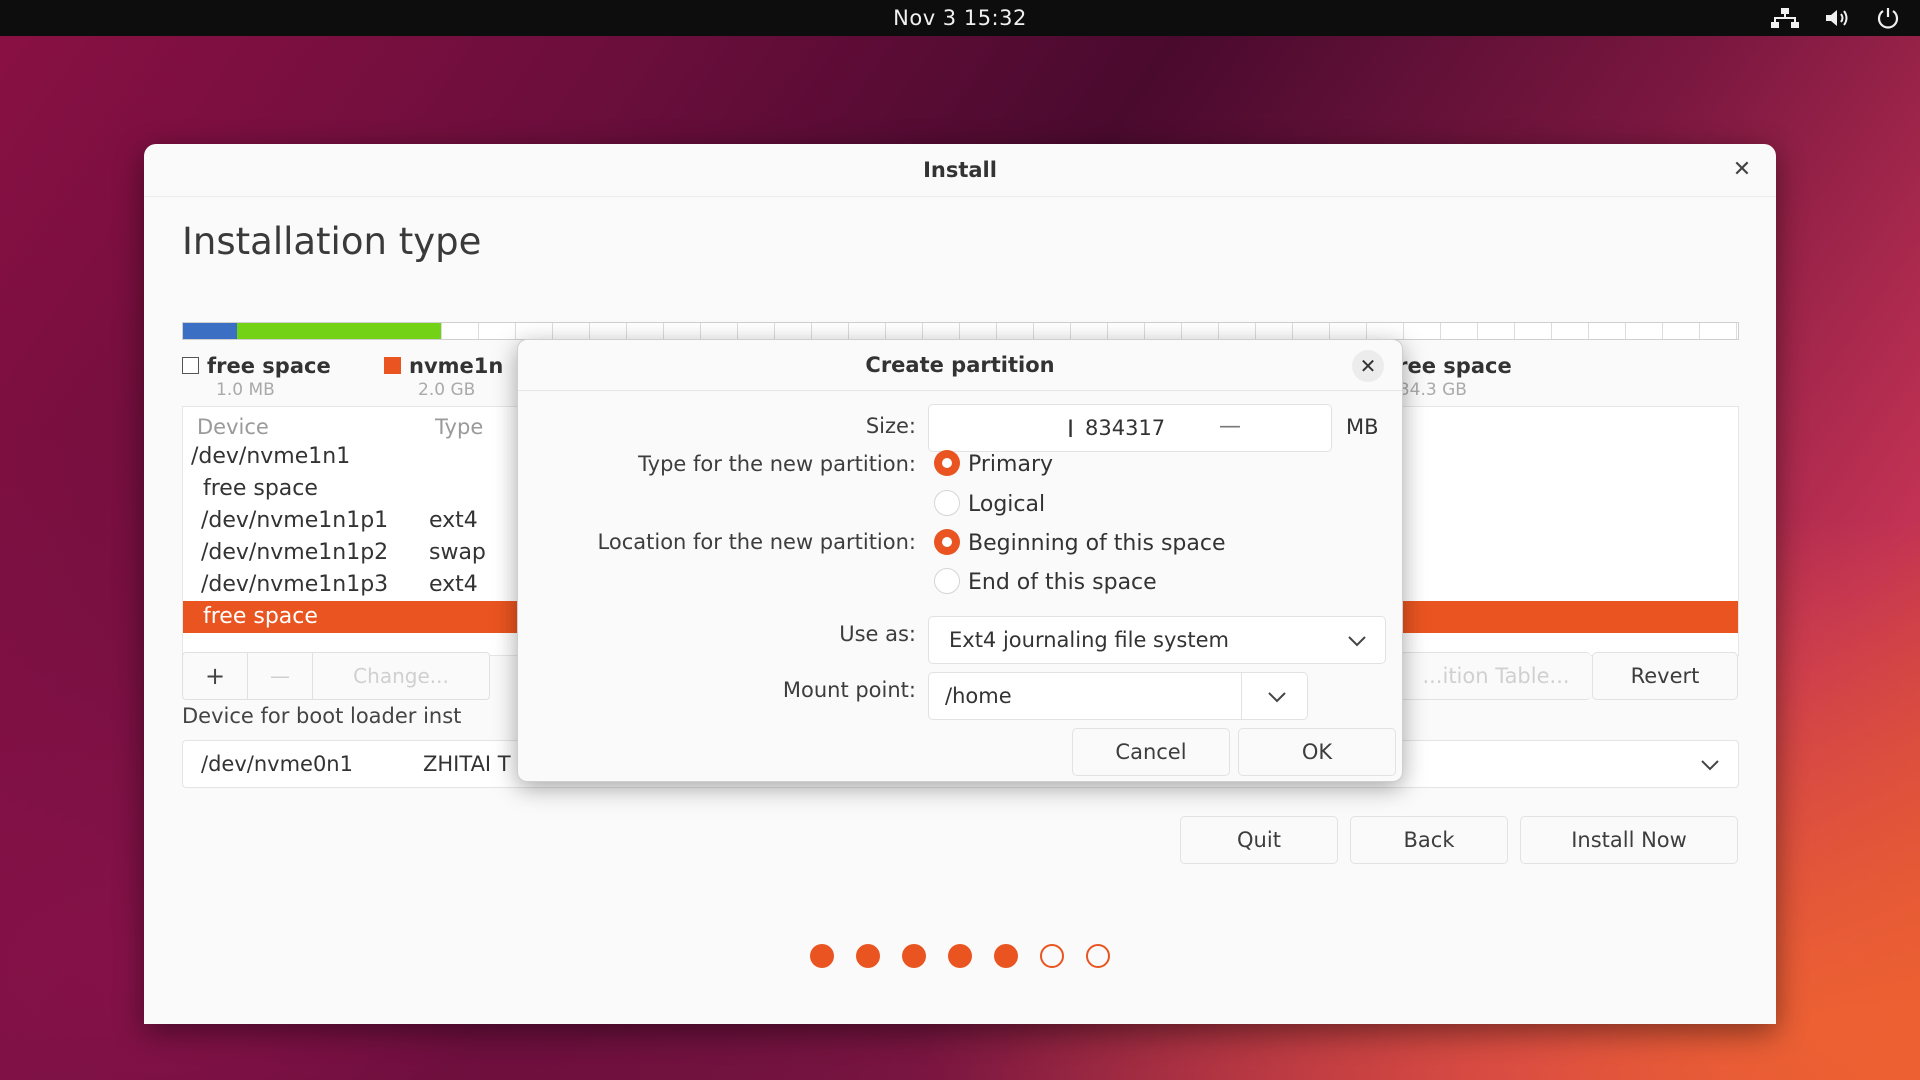  I want to click on text-cursor-icon: I, so click(1071, 429).